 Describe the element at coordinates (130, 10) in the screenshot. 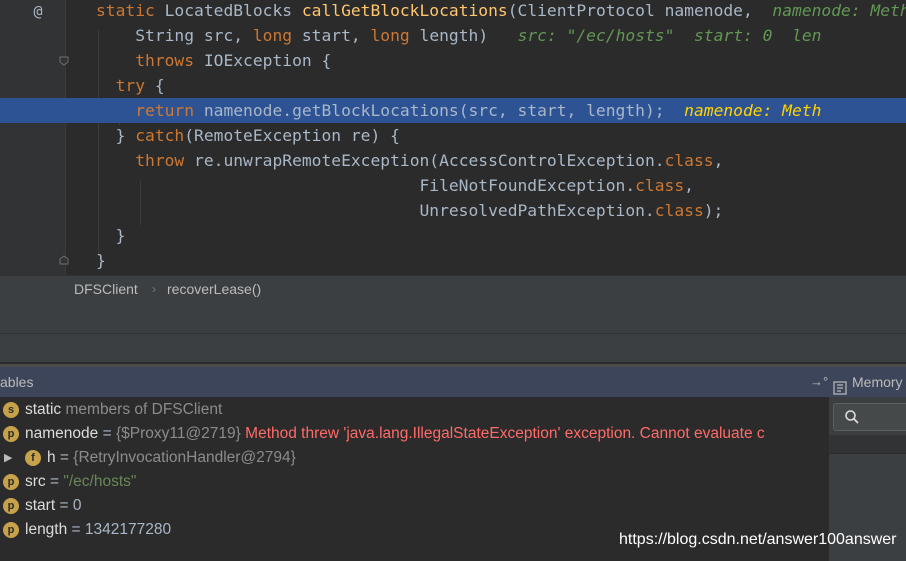

I see `code-token: static` at that location.